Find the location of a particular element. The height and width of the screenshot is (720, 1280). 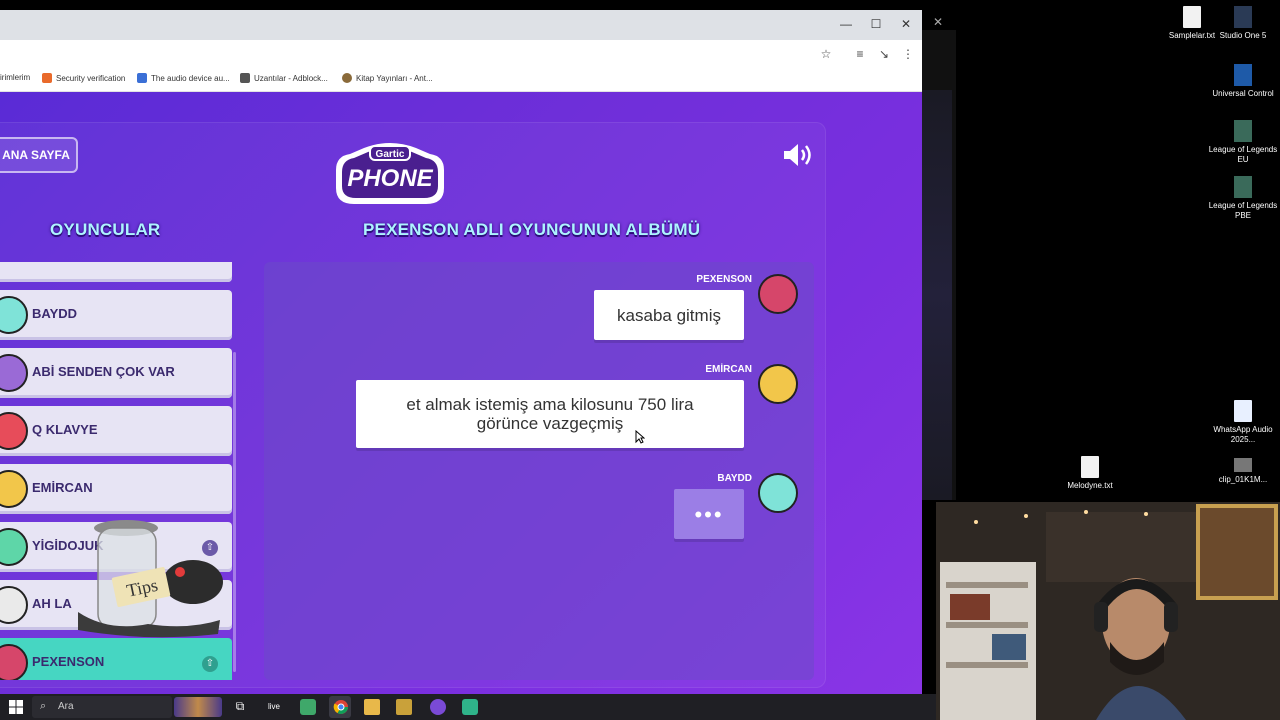

host-badge-icon: ⇧ is located at coordinates (210, 664).